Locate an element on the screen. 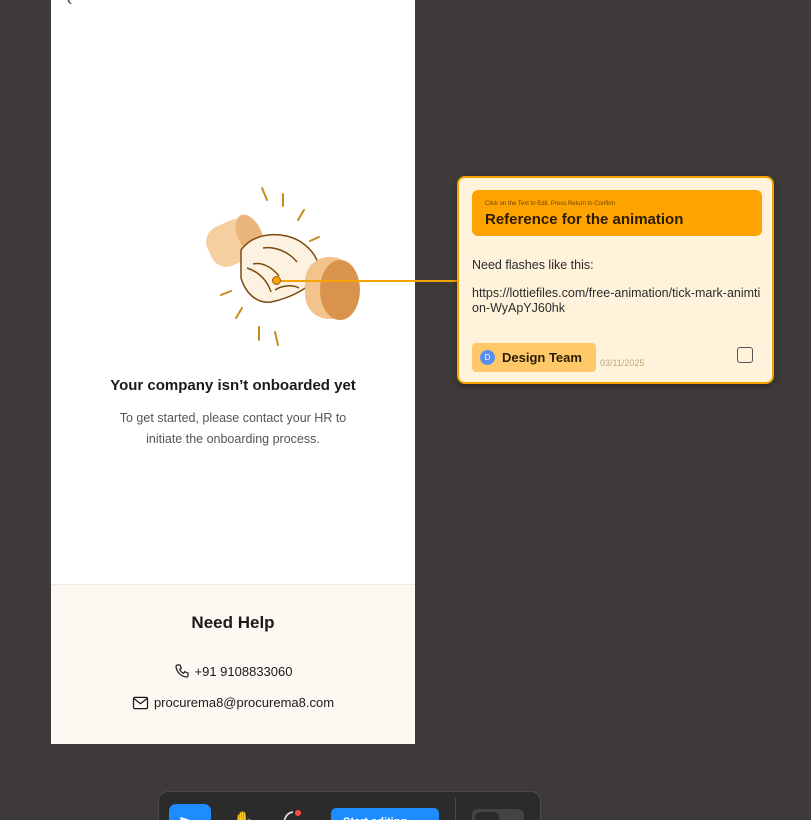  mail-icon is located at coordinates (140, 702).